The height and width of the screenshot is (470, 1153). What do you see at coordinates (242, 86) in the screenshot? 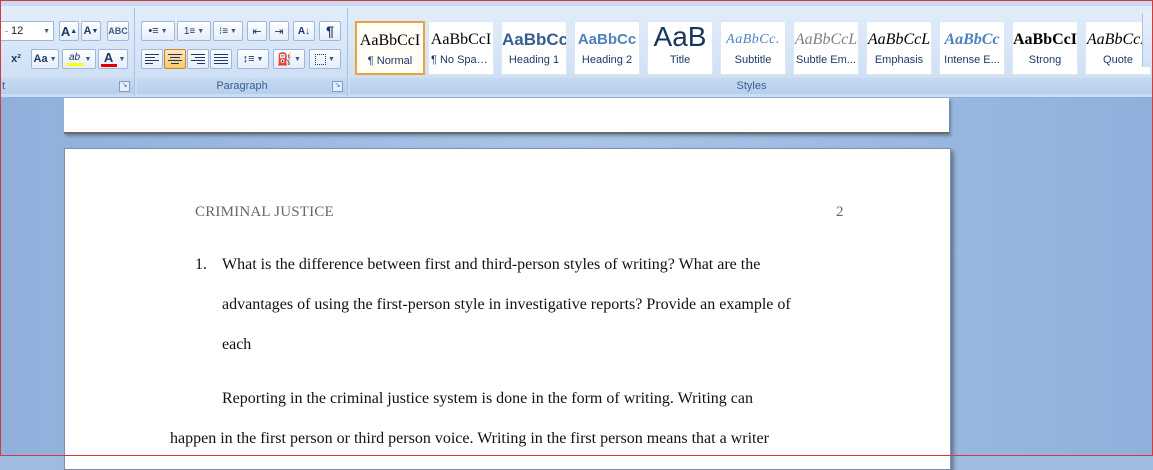
I see `paragraph-group-label: Paragraph` at bounding box center [242, 86].